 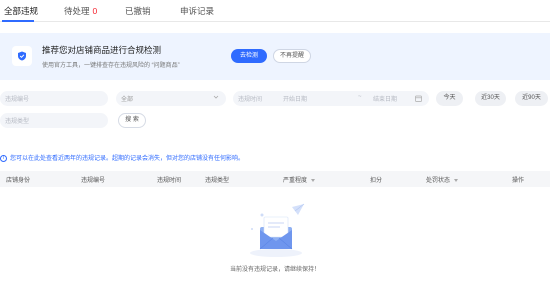 I want to click on tab-label: 申诉记录, so click(x=197, y=11).